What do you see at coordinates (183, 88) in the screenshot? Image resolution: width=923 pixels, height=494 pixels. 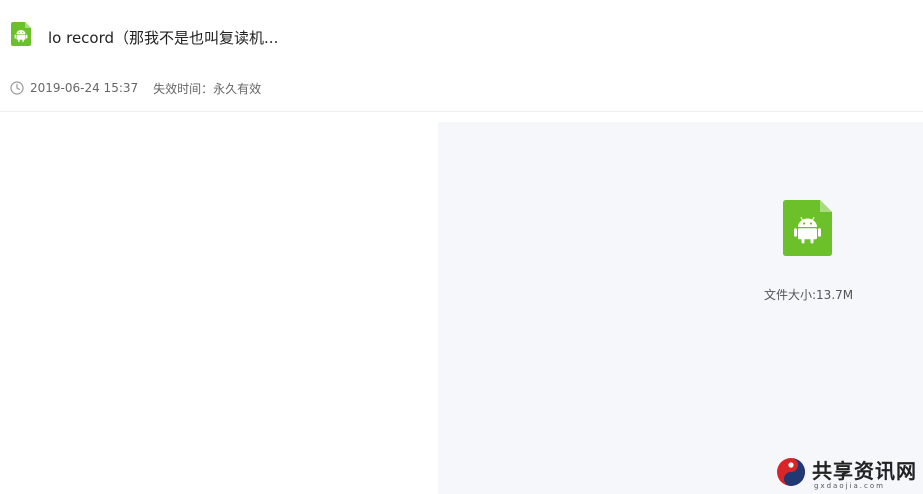 I see `expiry-label: 失效时间：` at bounding box center [183, 88].